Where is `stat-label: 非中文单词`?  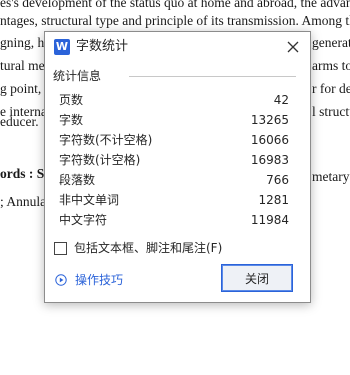
stat-label: 非中文单词 is located at coordinates (89, 200).